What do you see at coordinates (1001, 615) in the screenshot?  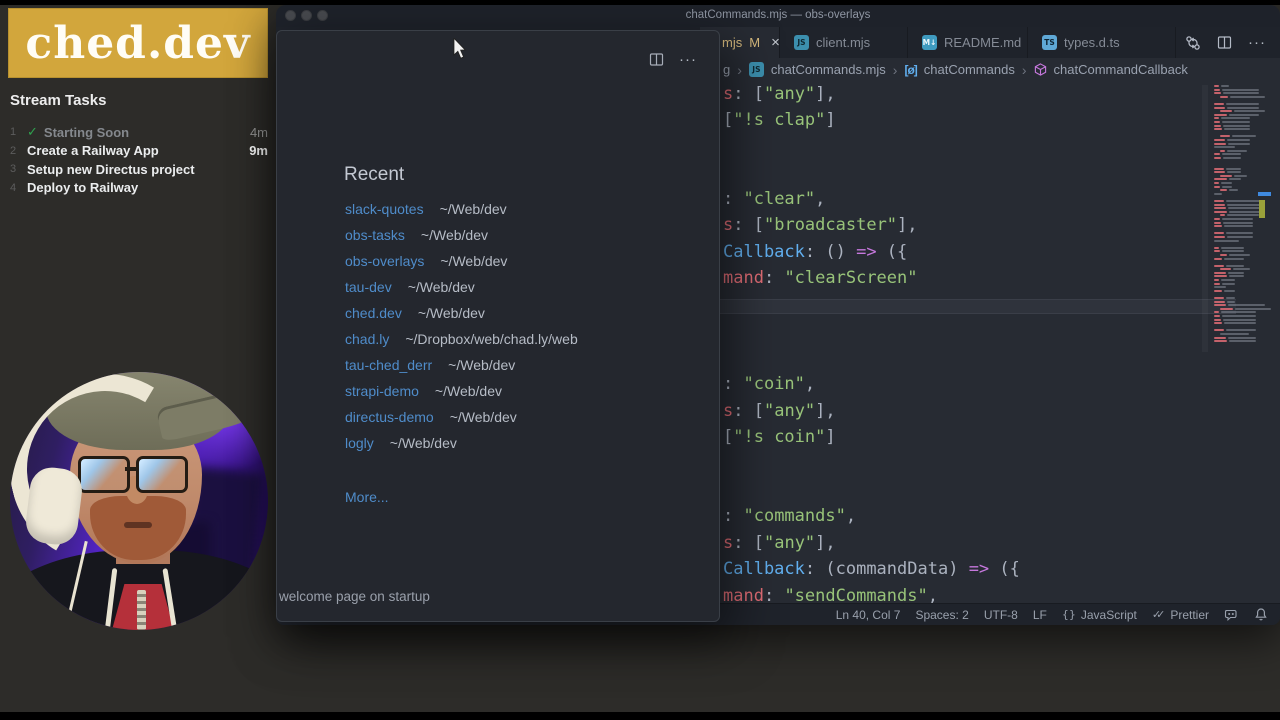 I see `status-item-encoding: UTF-8` at bounding box center [1001, 615].